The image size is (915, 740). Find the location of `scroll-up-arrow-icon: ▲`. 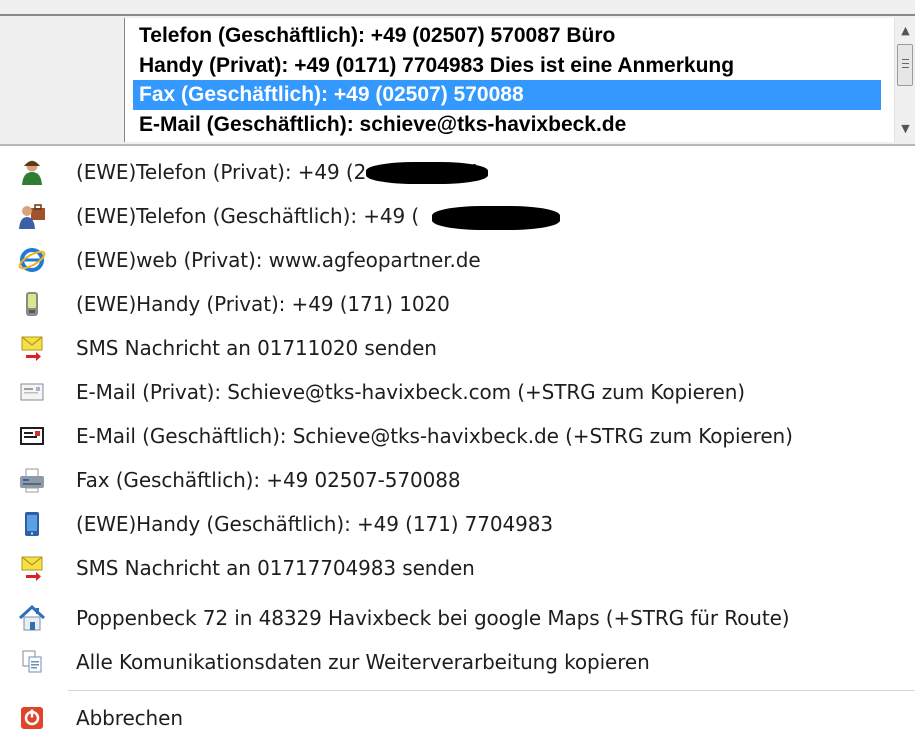

scroll-up-arrow-icon: ▲ is located at coordinates (905, 31).